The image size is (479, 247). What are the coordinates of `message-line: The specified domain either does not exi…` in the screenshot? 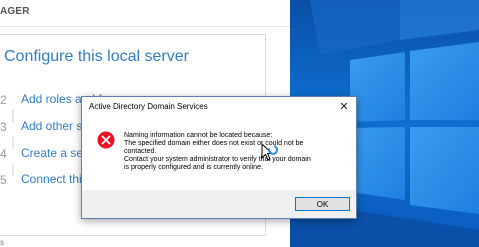 It's located at (214, 143).